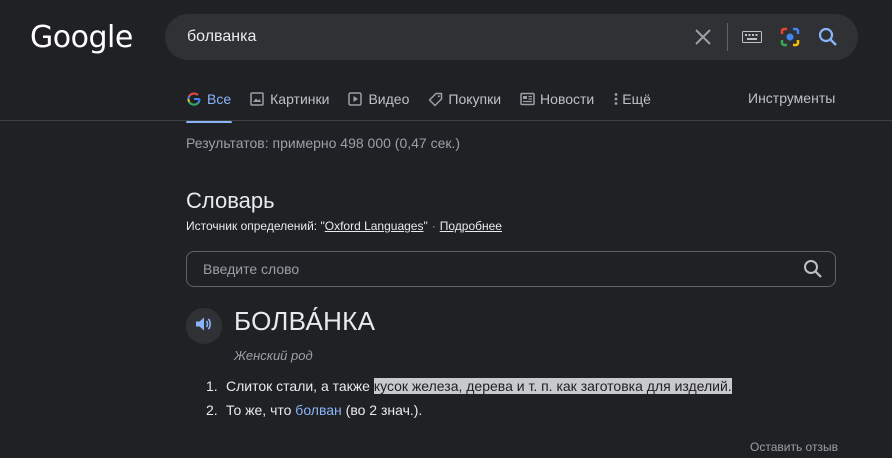 Image resolution: width=892 pixels, height=458 pixels. I want to click on tab-images: Картинки, so click(289, 99).